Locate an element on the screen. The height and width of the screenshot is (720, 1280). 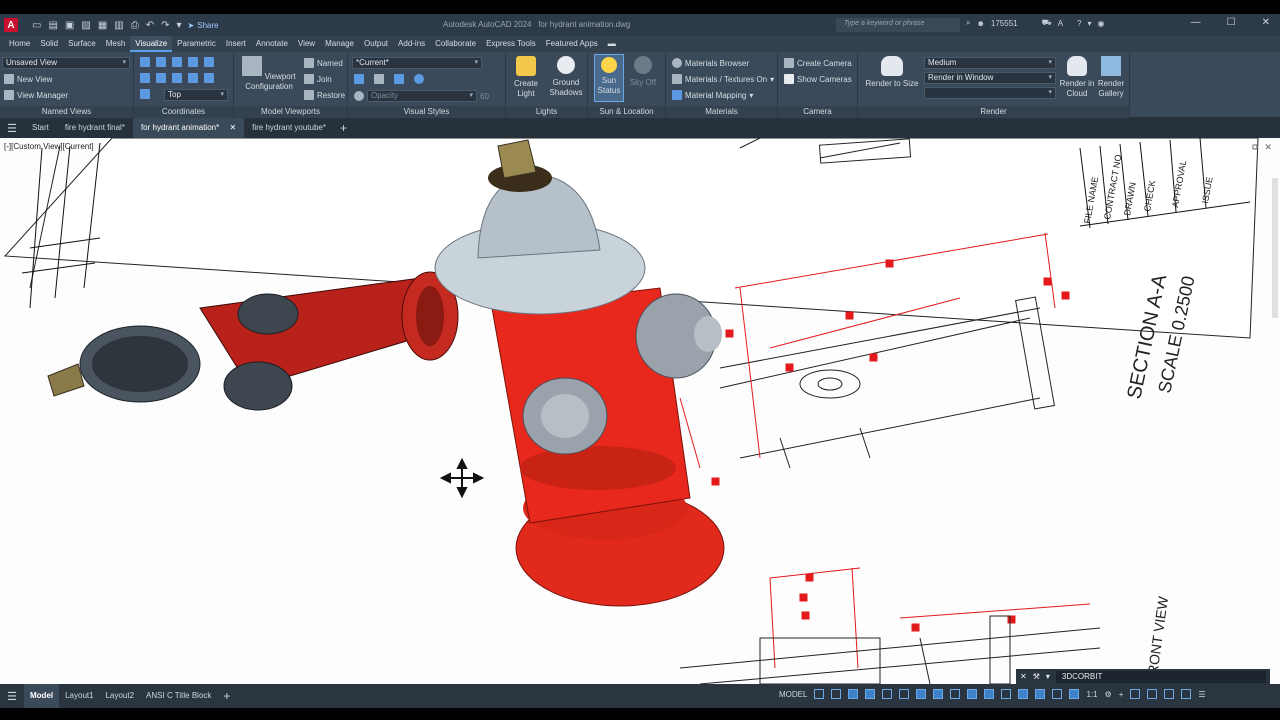
doc-tab-for-hydrant-animation: for hydrant animation* ✕ is located at coordinates (188, 128).